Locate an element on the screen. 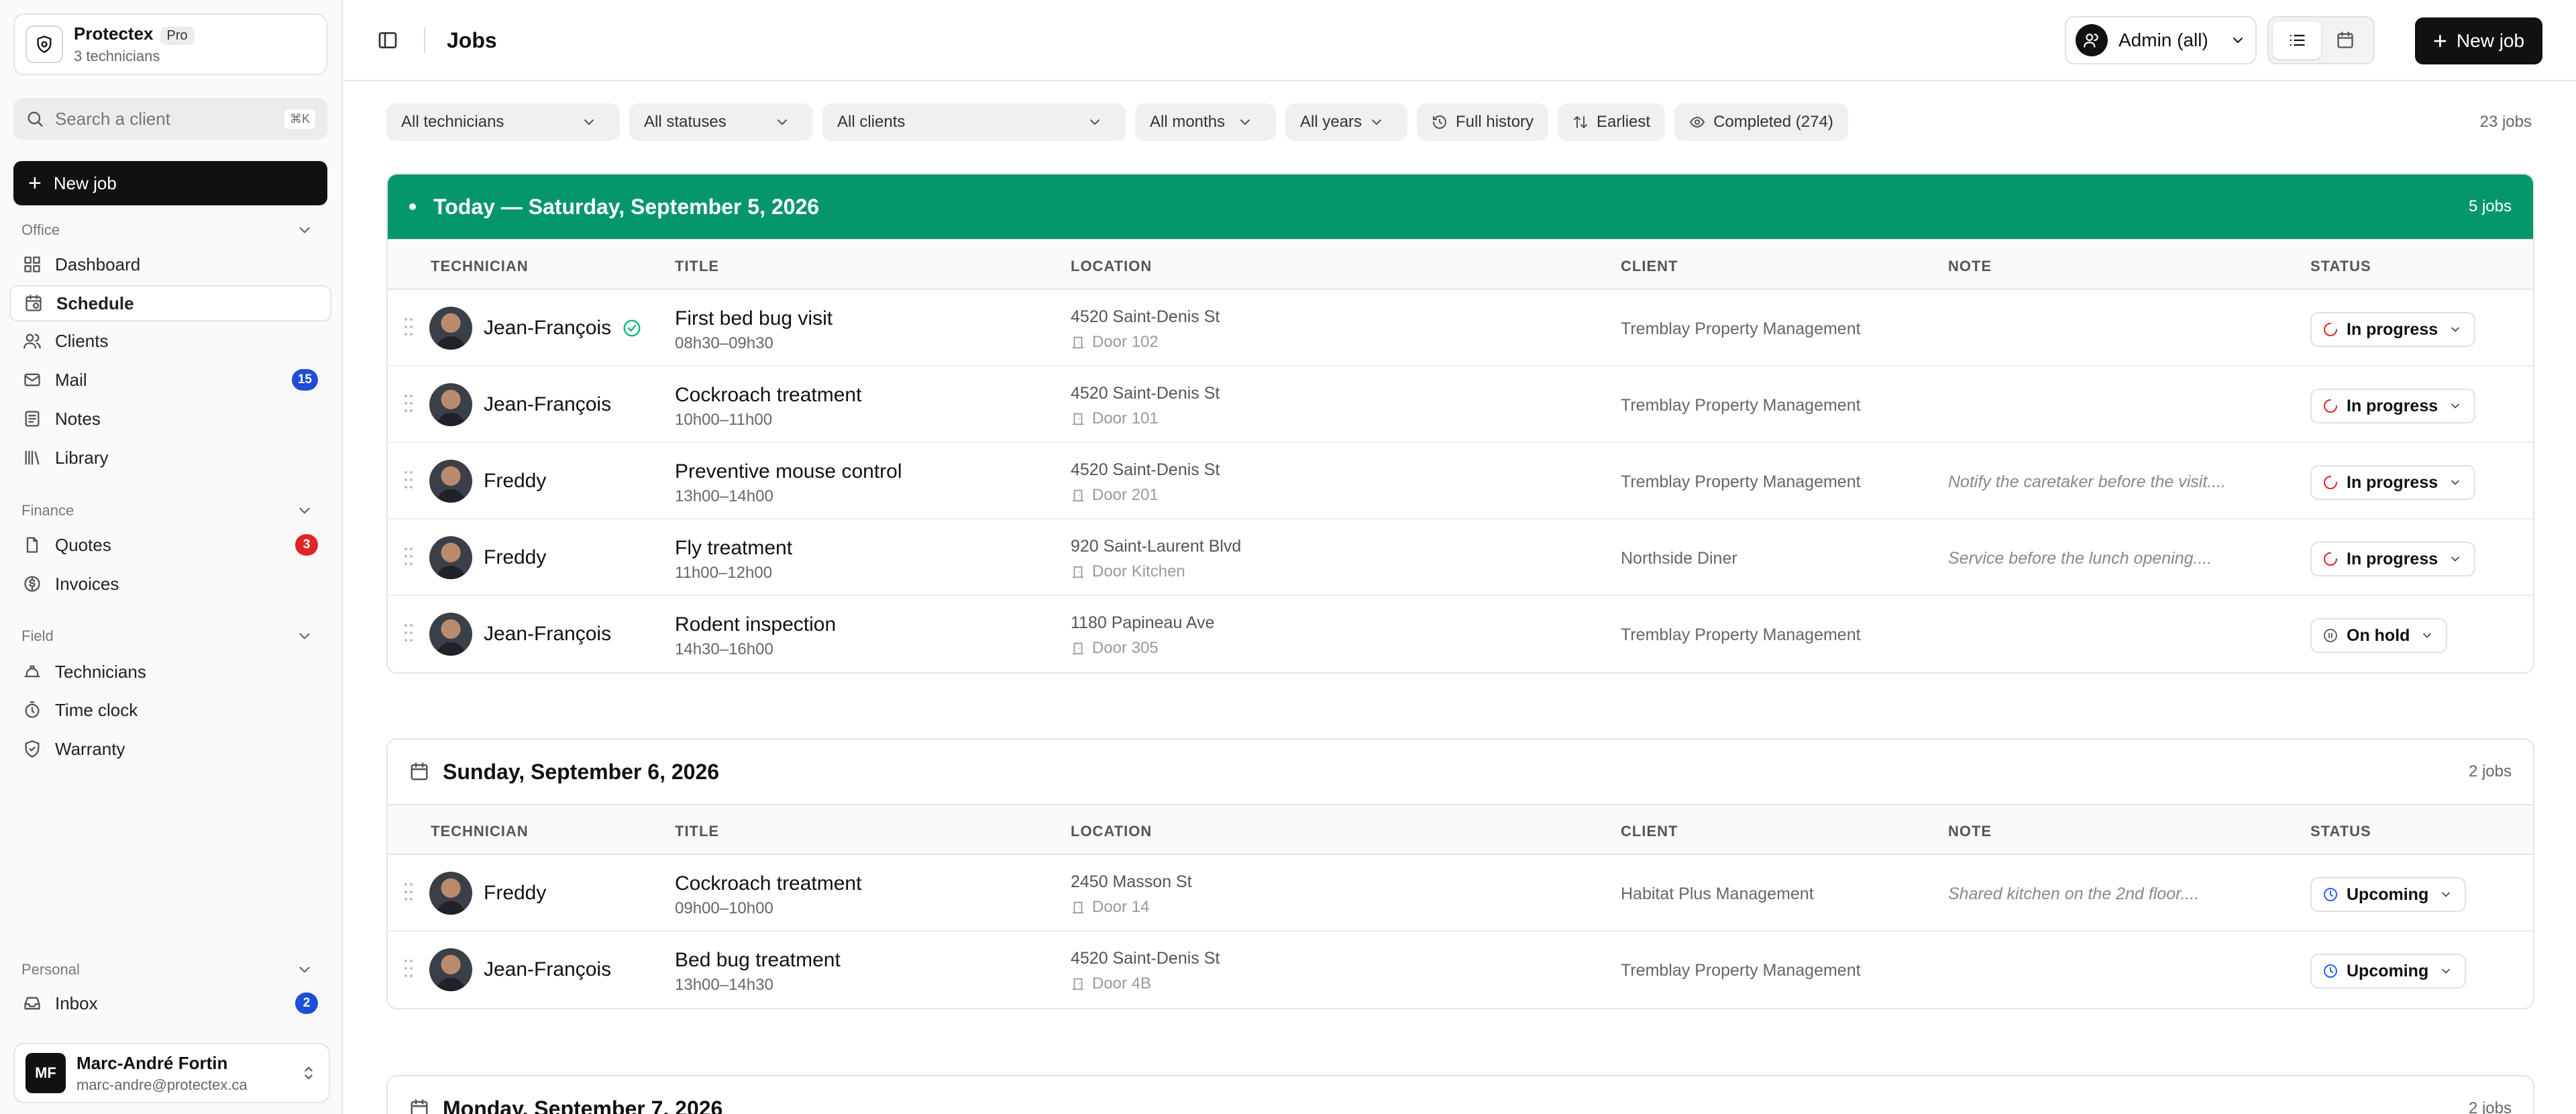  col-technician: TECHNICIAN is located at coordinates (480, 266).